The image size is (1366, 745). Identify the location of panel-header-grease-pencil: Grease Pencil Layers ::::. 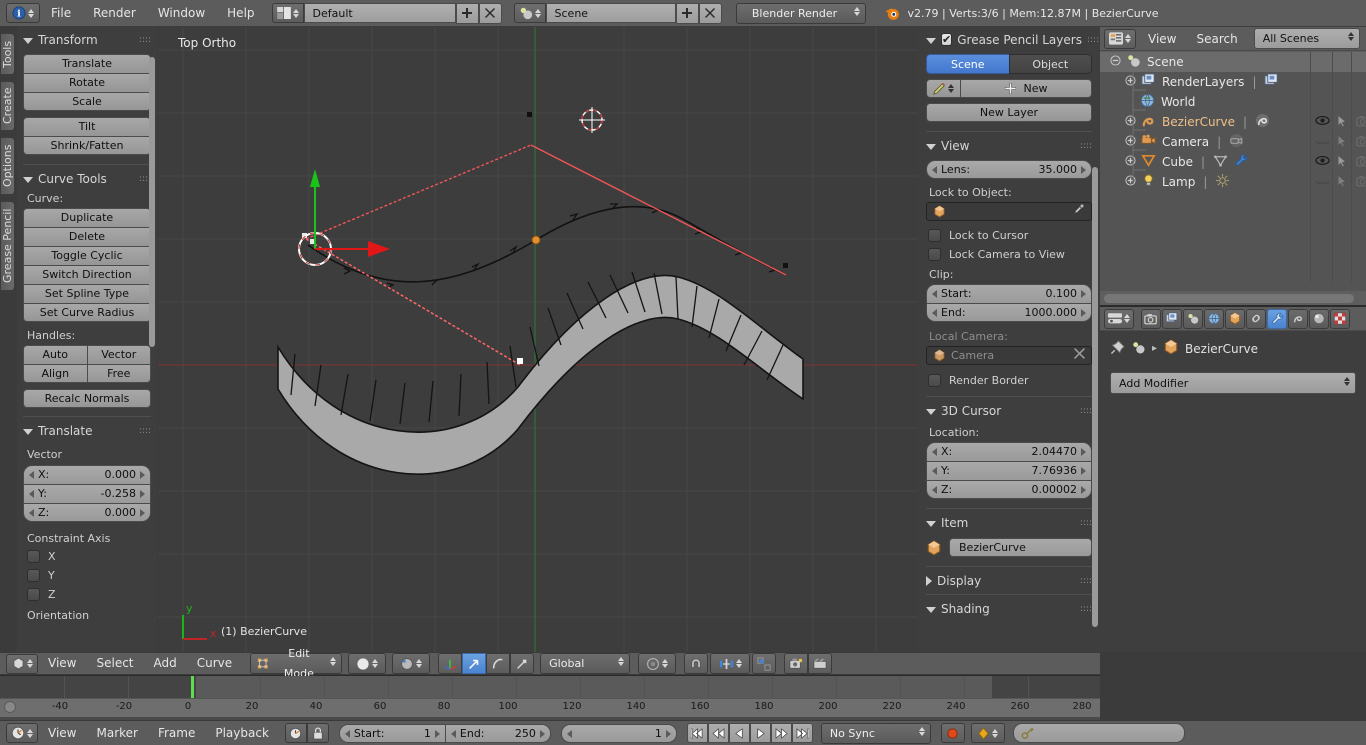
(1012, 39).